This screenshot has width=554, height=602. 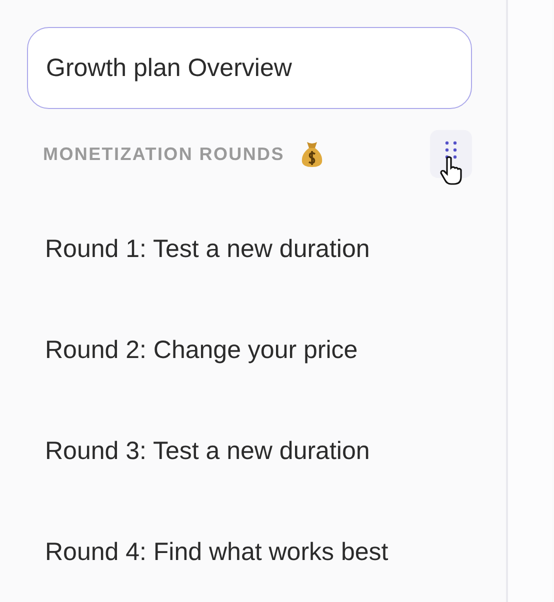 I want to click on section-title: MONETIZATION ROUNDS, so click(x=163, y=154).